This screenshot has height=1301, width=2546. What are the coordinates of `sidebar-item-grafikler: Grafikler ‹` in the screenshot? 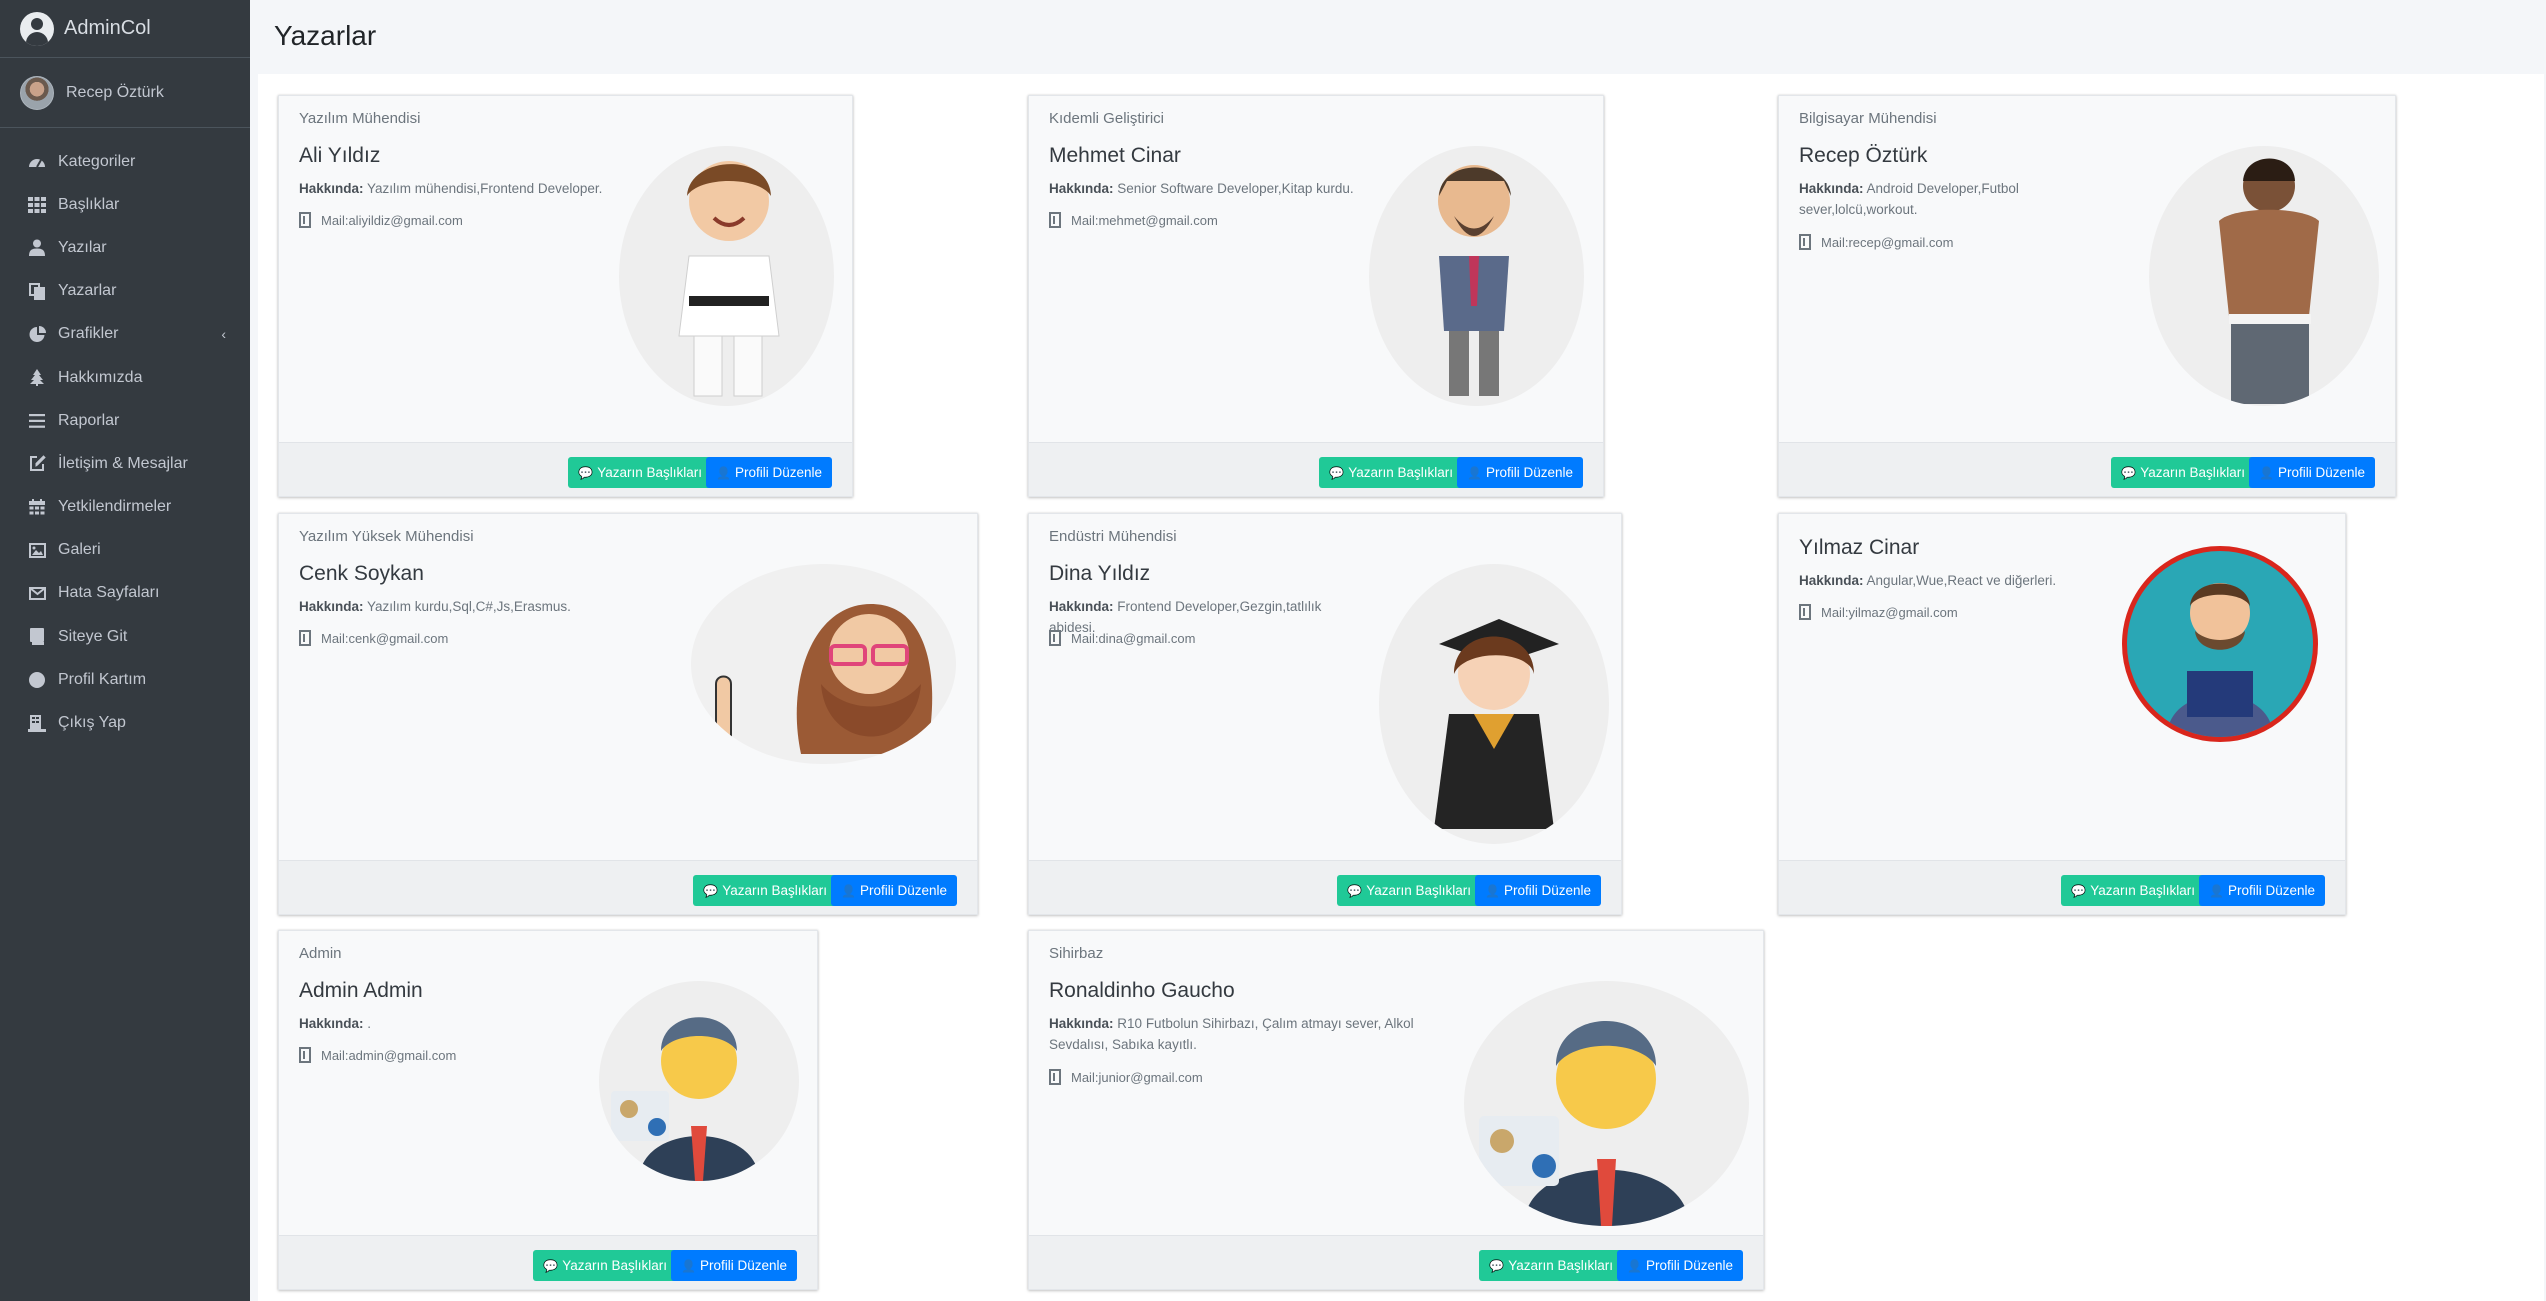 It's located at (125, 334).